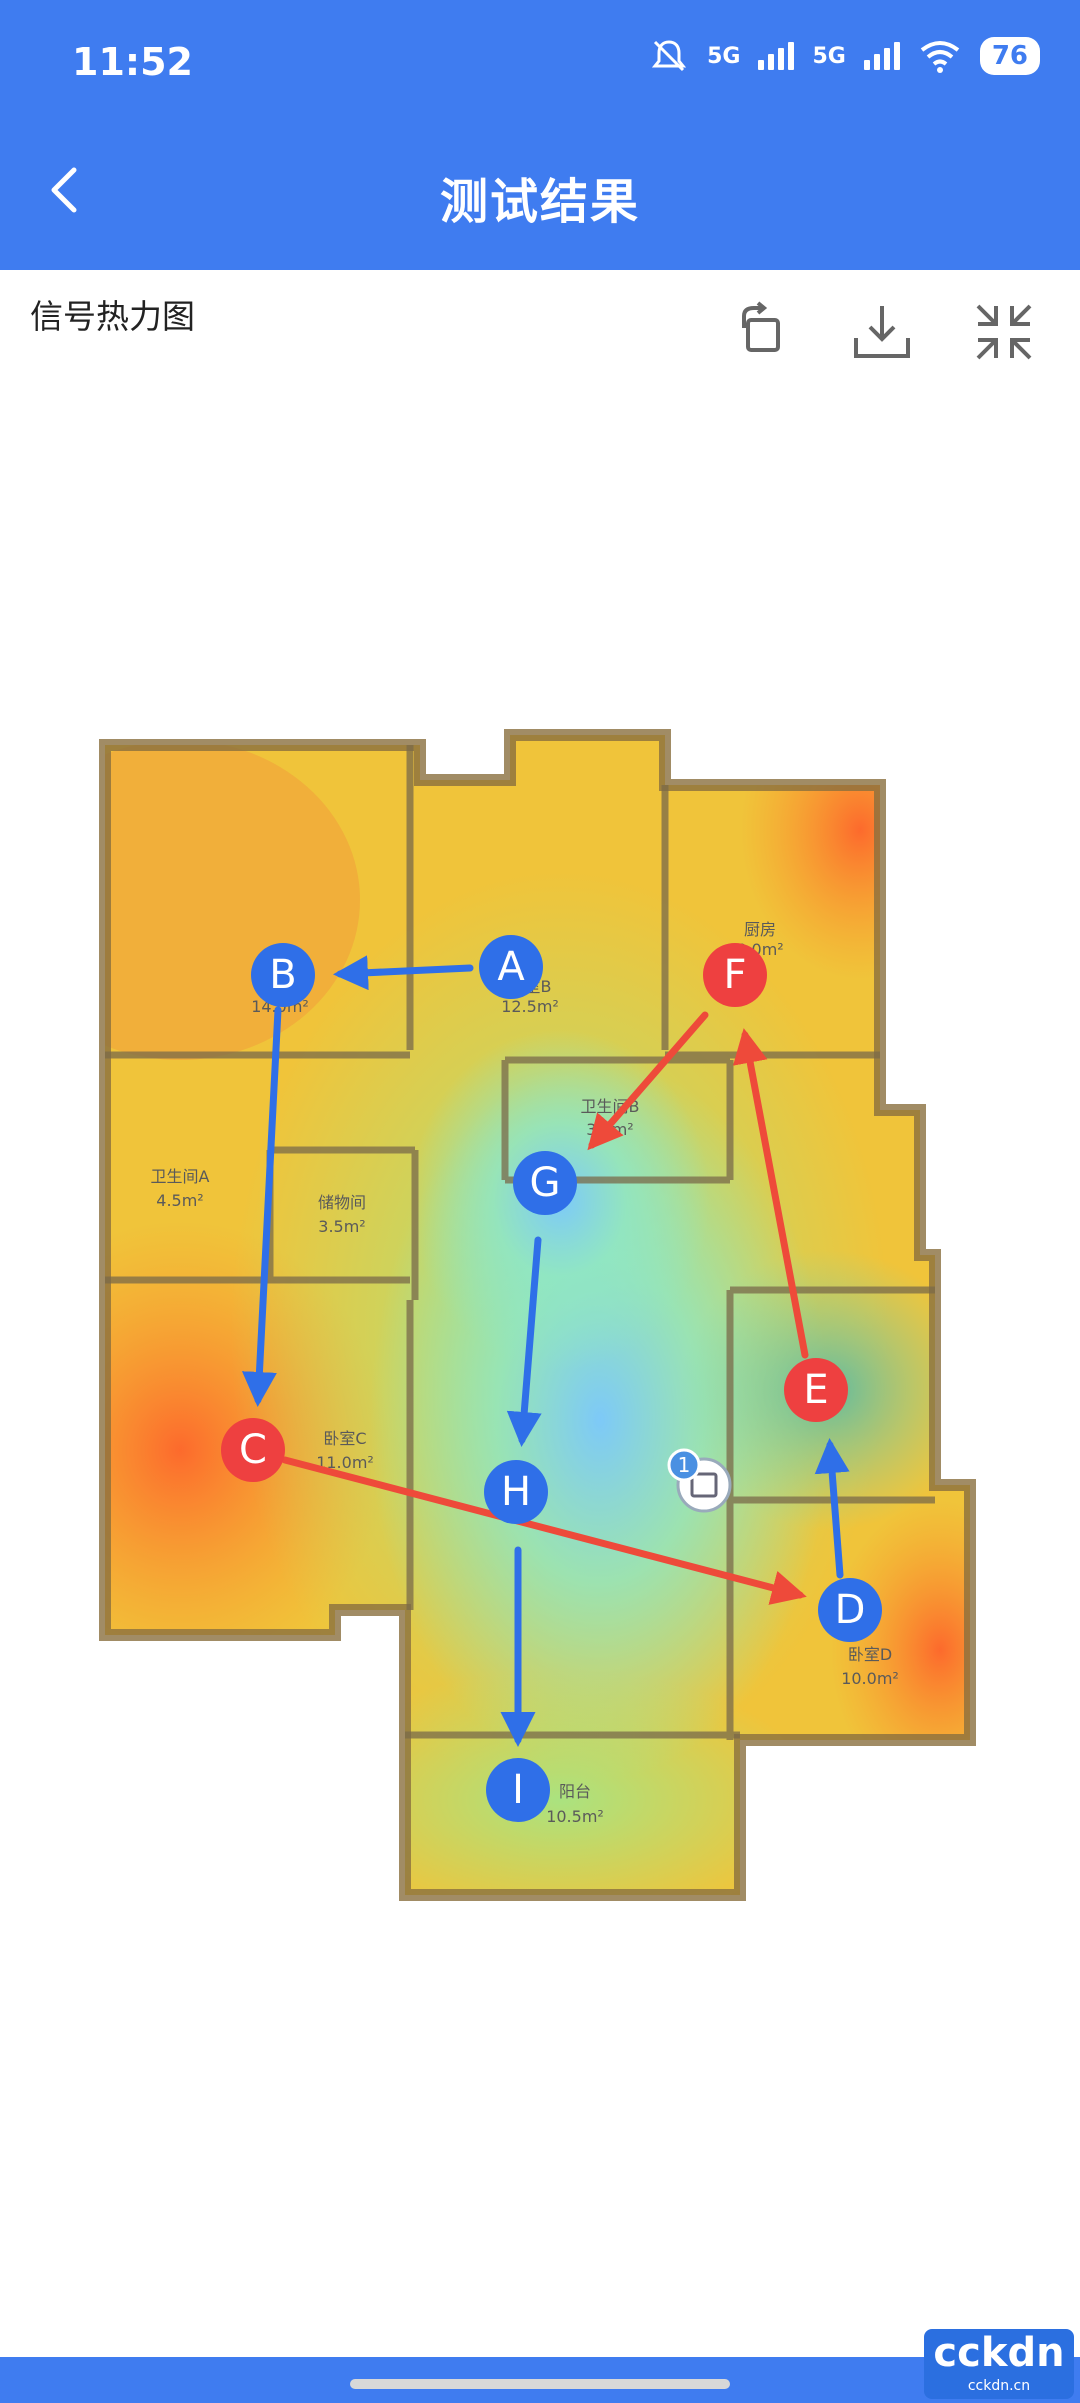 This screenshot has width=1080, height=2403. I want to click on test-point-label: C, so click(253, 1450).